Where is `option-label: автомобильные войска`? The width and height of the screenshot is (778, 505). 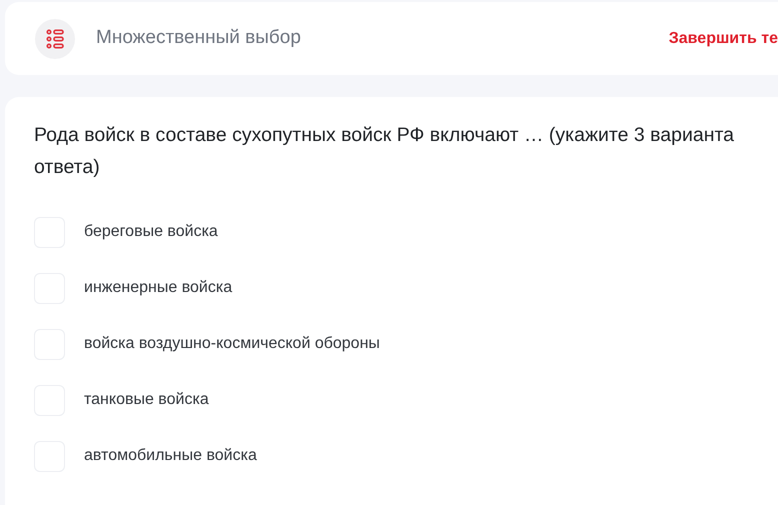
option-label: автомобильные войска is located at coordinates (170, 456).